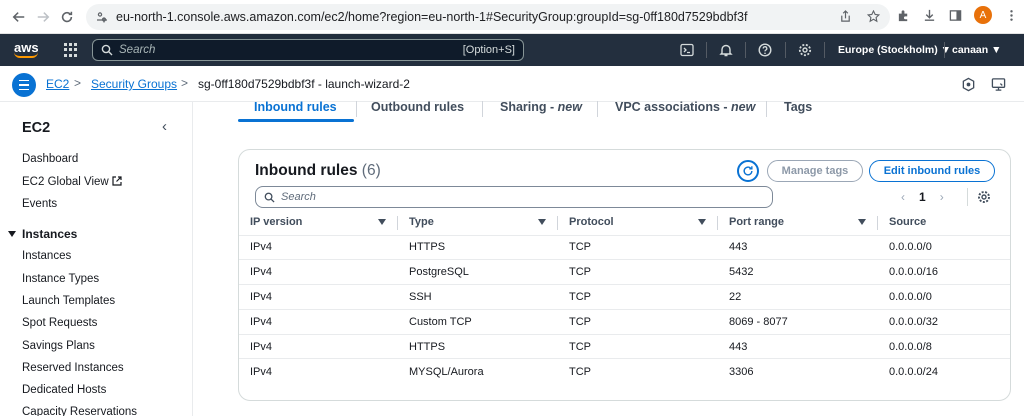  What do you see at coordinates (46, 256) in the screenshot?
I see `sidebar-item-instances: Instances` at bounding box center [46, 256].